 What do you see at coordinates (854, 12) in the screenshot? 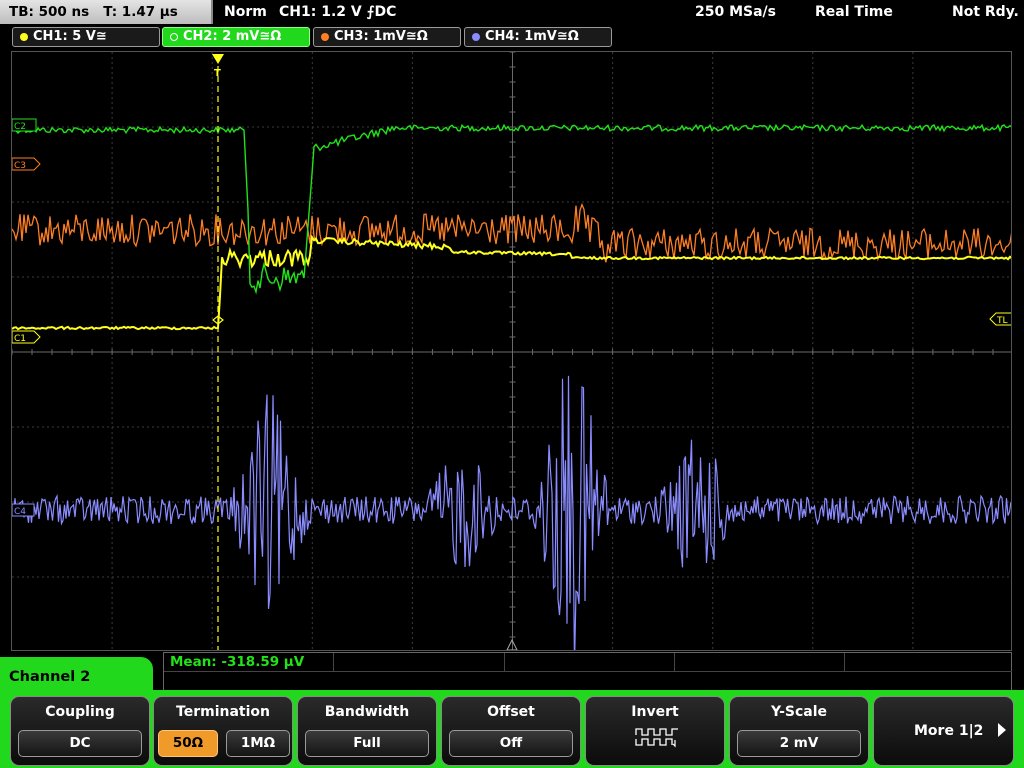
I see `acquisition-type: Real Time` at bounding box center [854, 12].